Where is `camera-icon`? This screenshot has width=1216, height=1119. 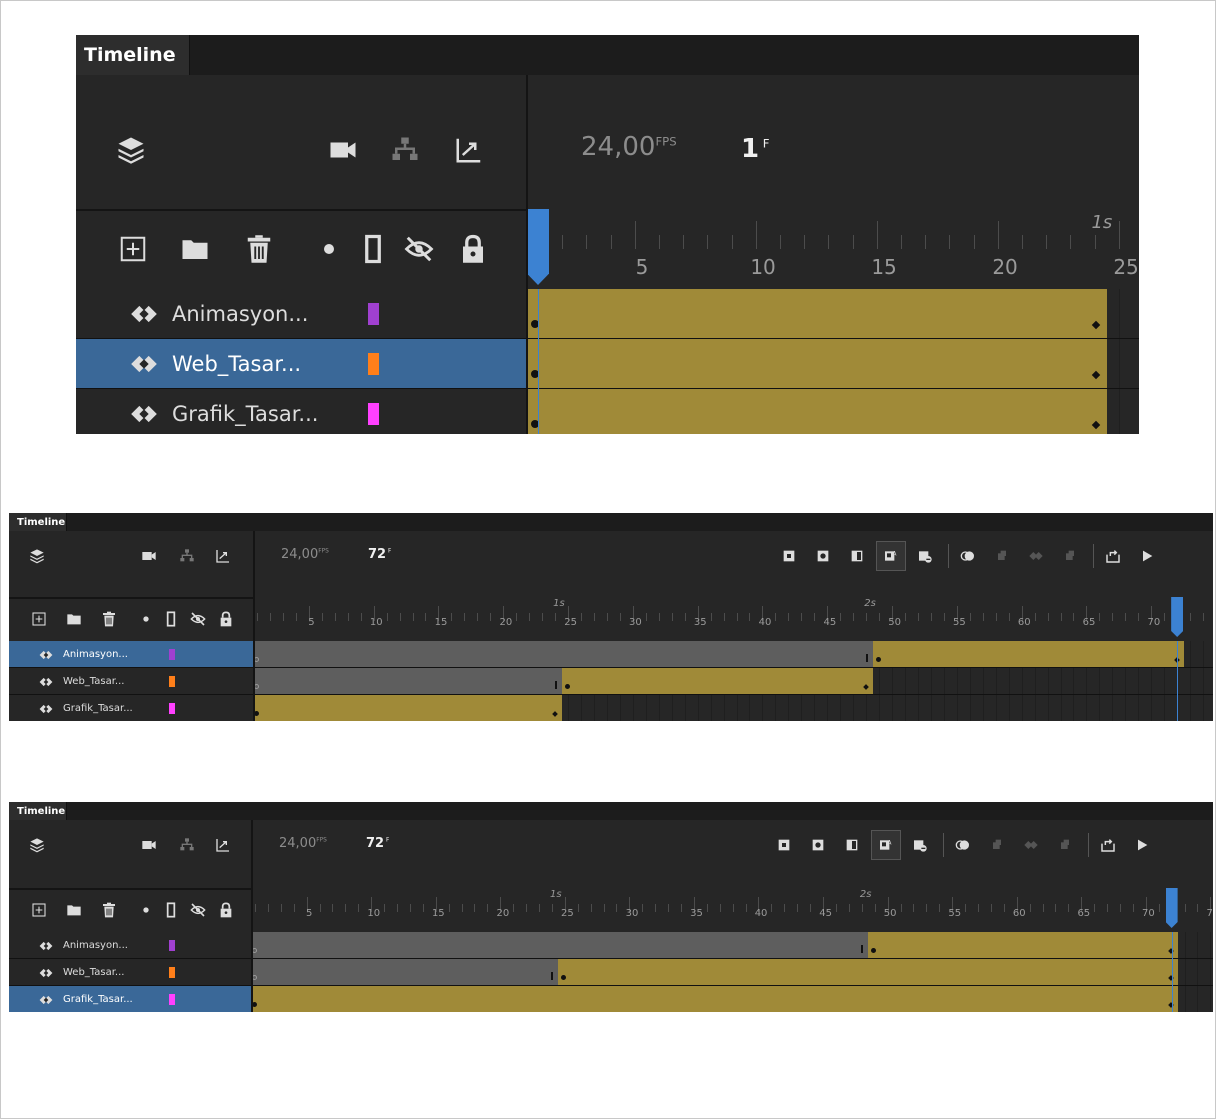 camera-icon is located at coordinates (343, 150).